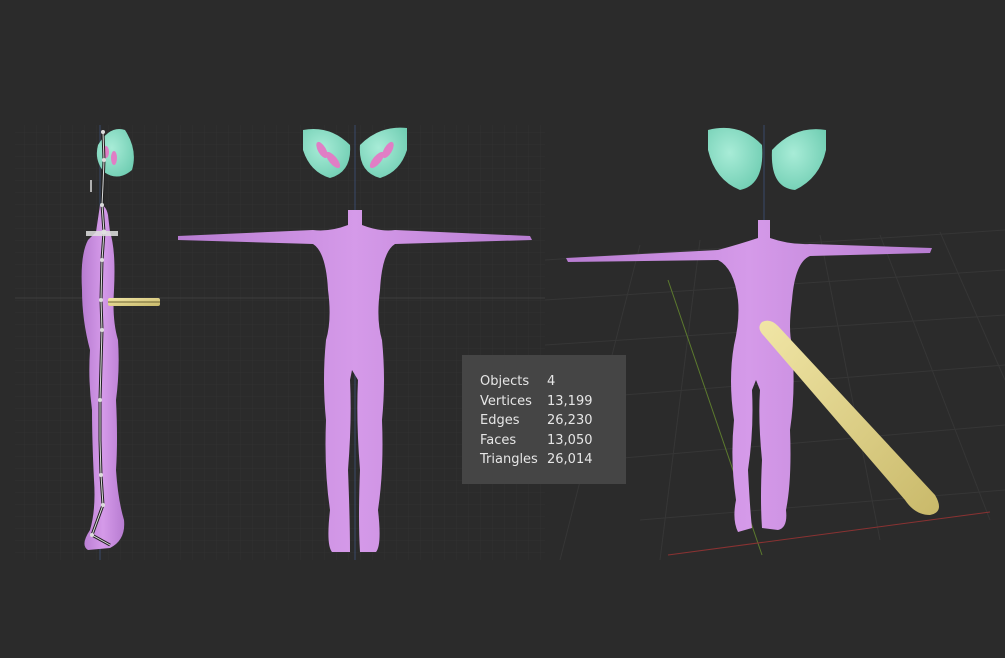  I want to click on stat-row-triangles: Triangles 26,014, so click(553, 460).